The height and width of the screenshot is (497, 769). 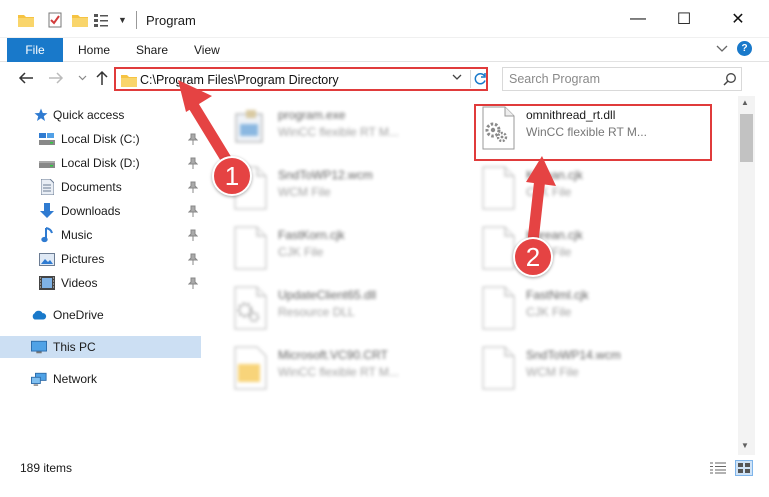 What do you see at coordinates (124, 20) in the screenshot?
I see `customize-toolbar-chevron-down-icon: ▼` at bounding box center [124, 20].